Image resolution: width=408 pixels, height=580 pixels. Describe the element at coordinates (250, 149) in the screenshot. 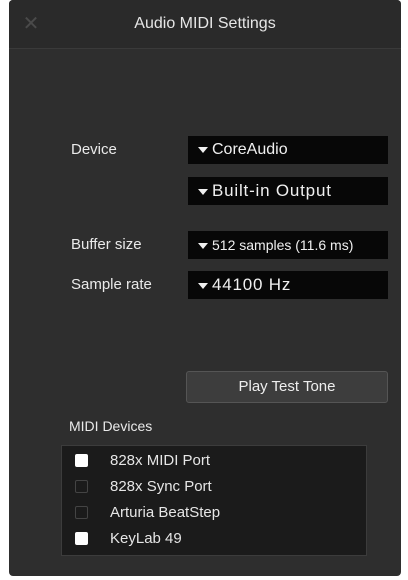

I see `device-driver-value: CoreAudio` at that location.